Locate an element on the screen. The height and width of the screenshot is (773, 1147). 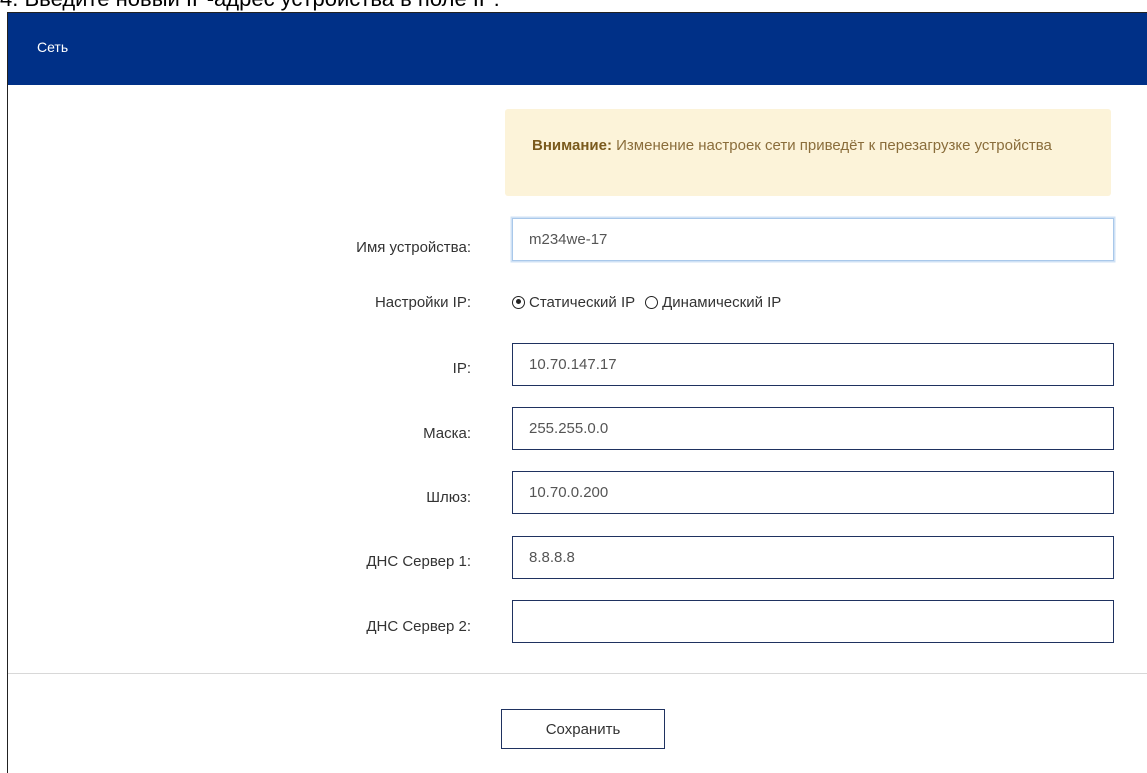
footer-divider is located at coordinates (577, 673).